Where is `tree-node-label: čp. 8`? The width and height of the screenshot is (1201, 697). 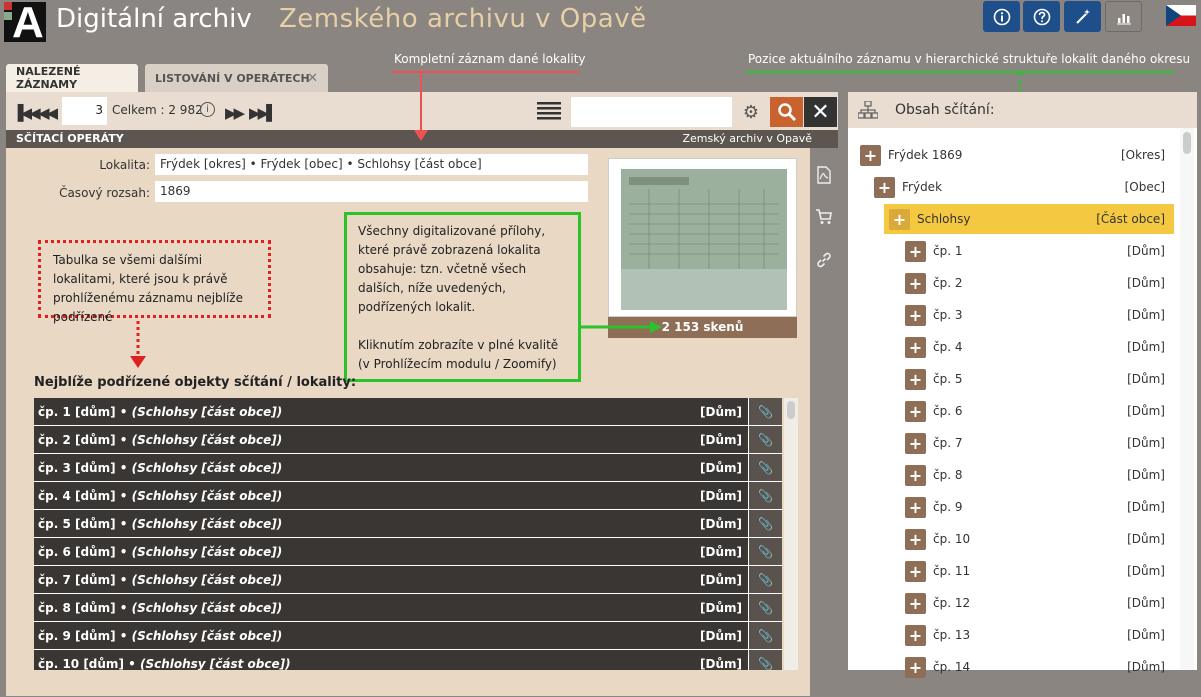 tree-node-label: čp. 8 is located at coordinates (948, 475).